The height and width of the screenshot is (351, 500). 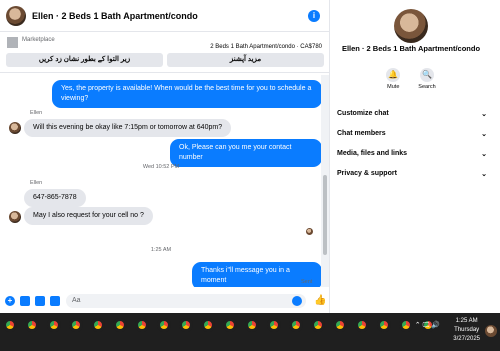 What do you see at coordinates (393, 87) in the screenshot?
I see `mute-label: Mute` at bounding box center [393, 87].